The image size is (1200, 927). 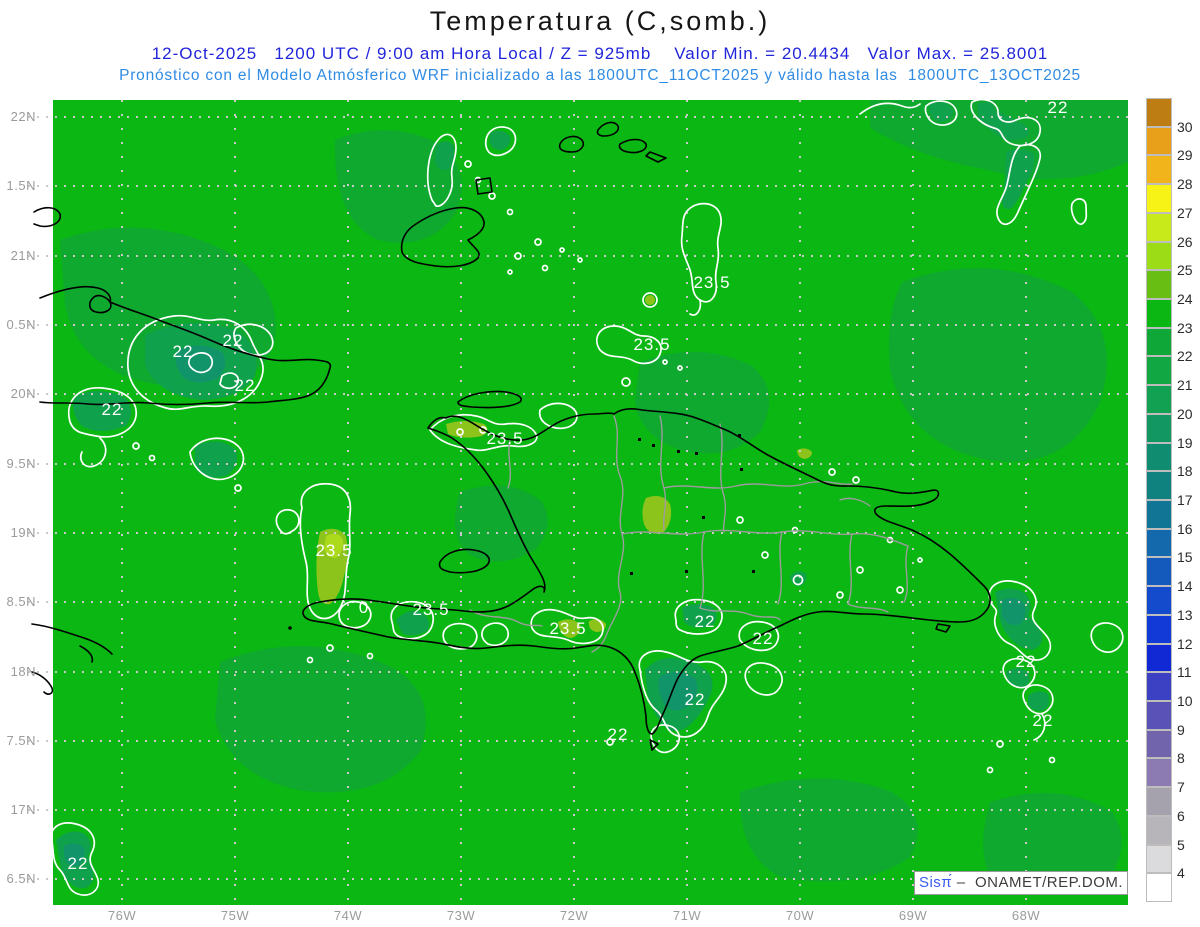 What do you see at coordinates (1185, 327) in the screenshot?
I see `colorbar-tick-label: 23` at bounding box center [1185, 327].